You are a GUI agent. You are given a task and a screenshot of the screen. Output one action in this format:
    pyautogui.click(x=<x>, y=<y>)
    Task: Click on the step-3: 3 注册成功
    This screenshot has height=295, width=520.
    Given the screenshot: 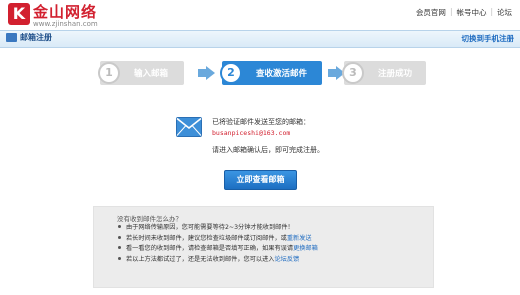 What is the action you would take?
    pyautogui.click(x=384, y=73)
    